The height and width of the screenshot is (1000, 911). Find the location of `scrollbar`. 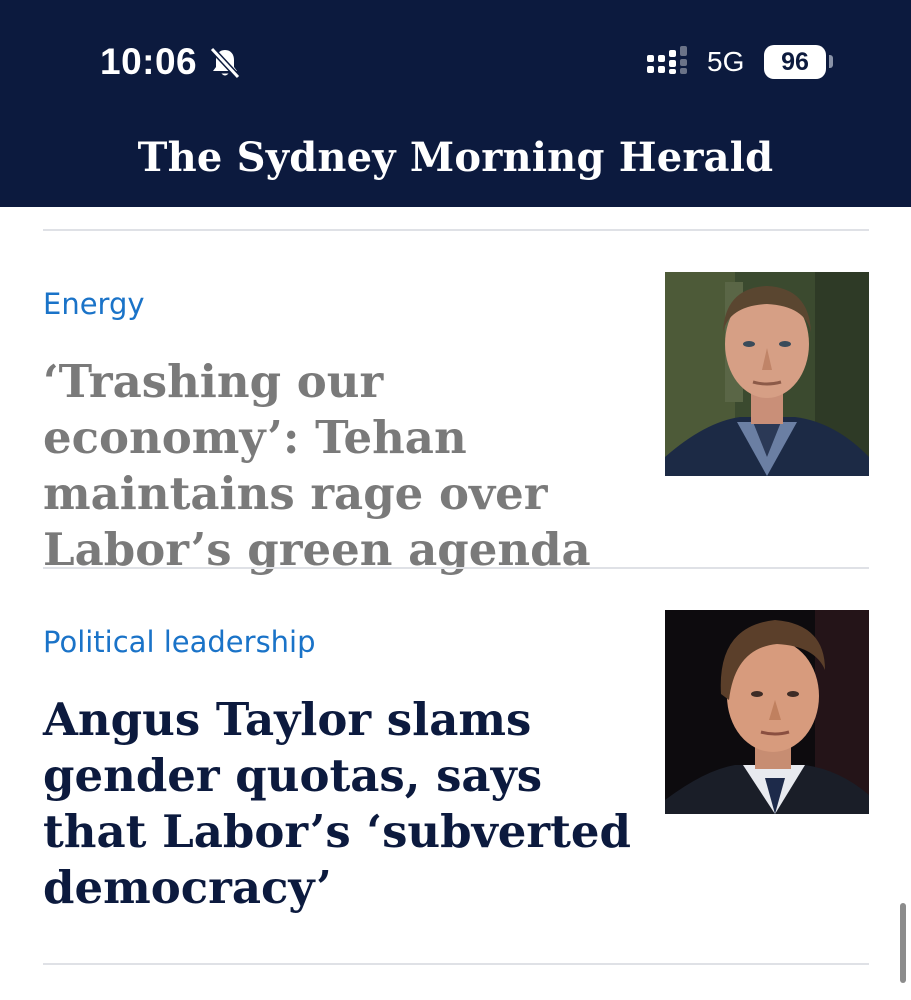

scrollbar is located at coordinates (903, 943).